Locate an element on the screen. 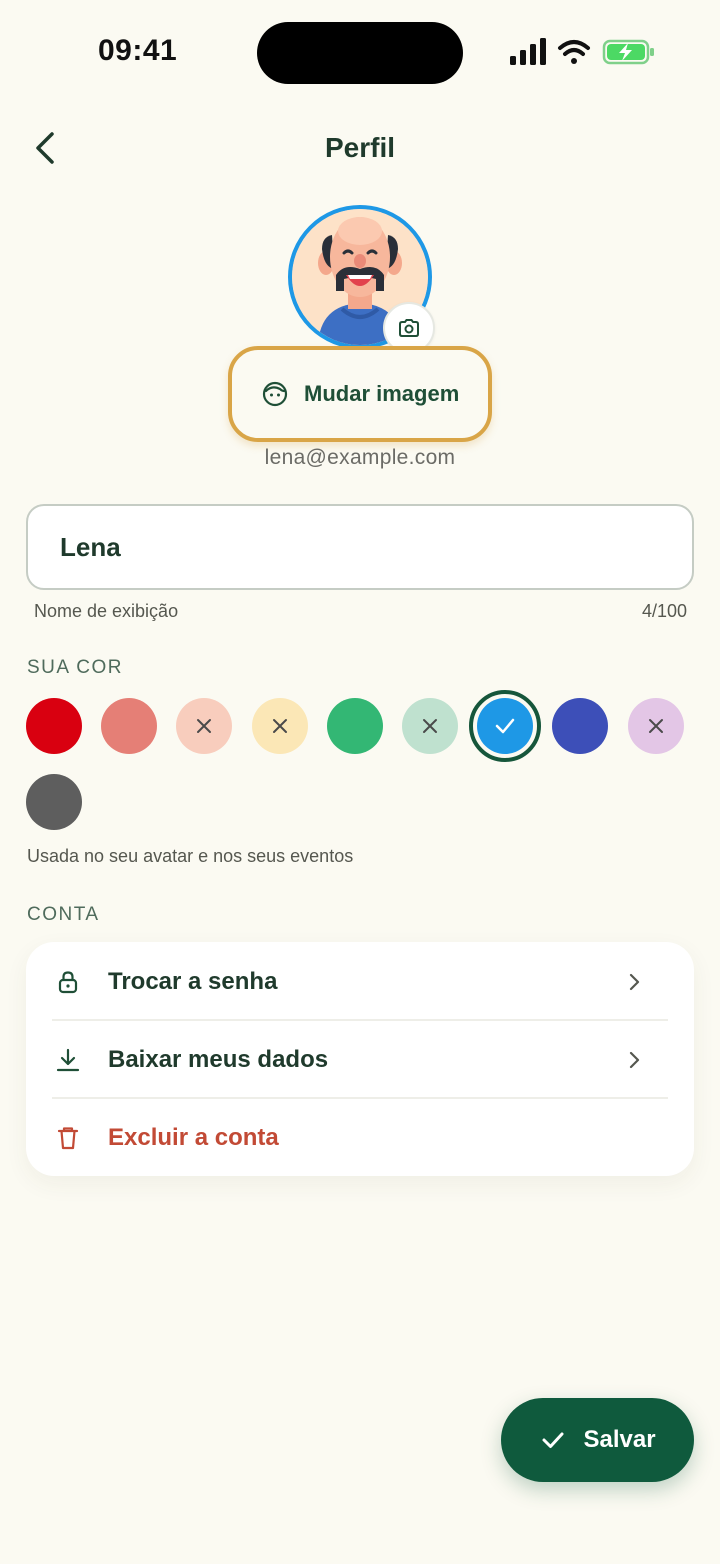 The width and height of the screenshot is (720, 1564). color-section-title: SUA COR is located at coordinates (75, 667).